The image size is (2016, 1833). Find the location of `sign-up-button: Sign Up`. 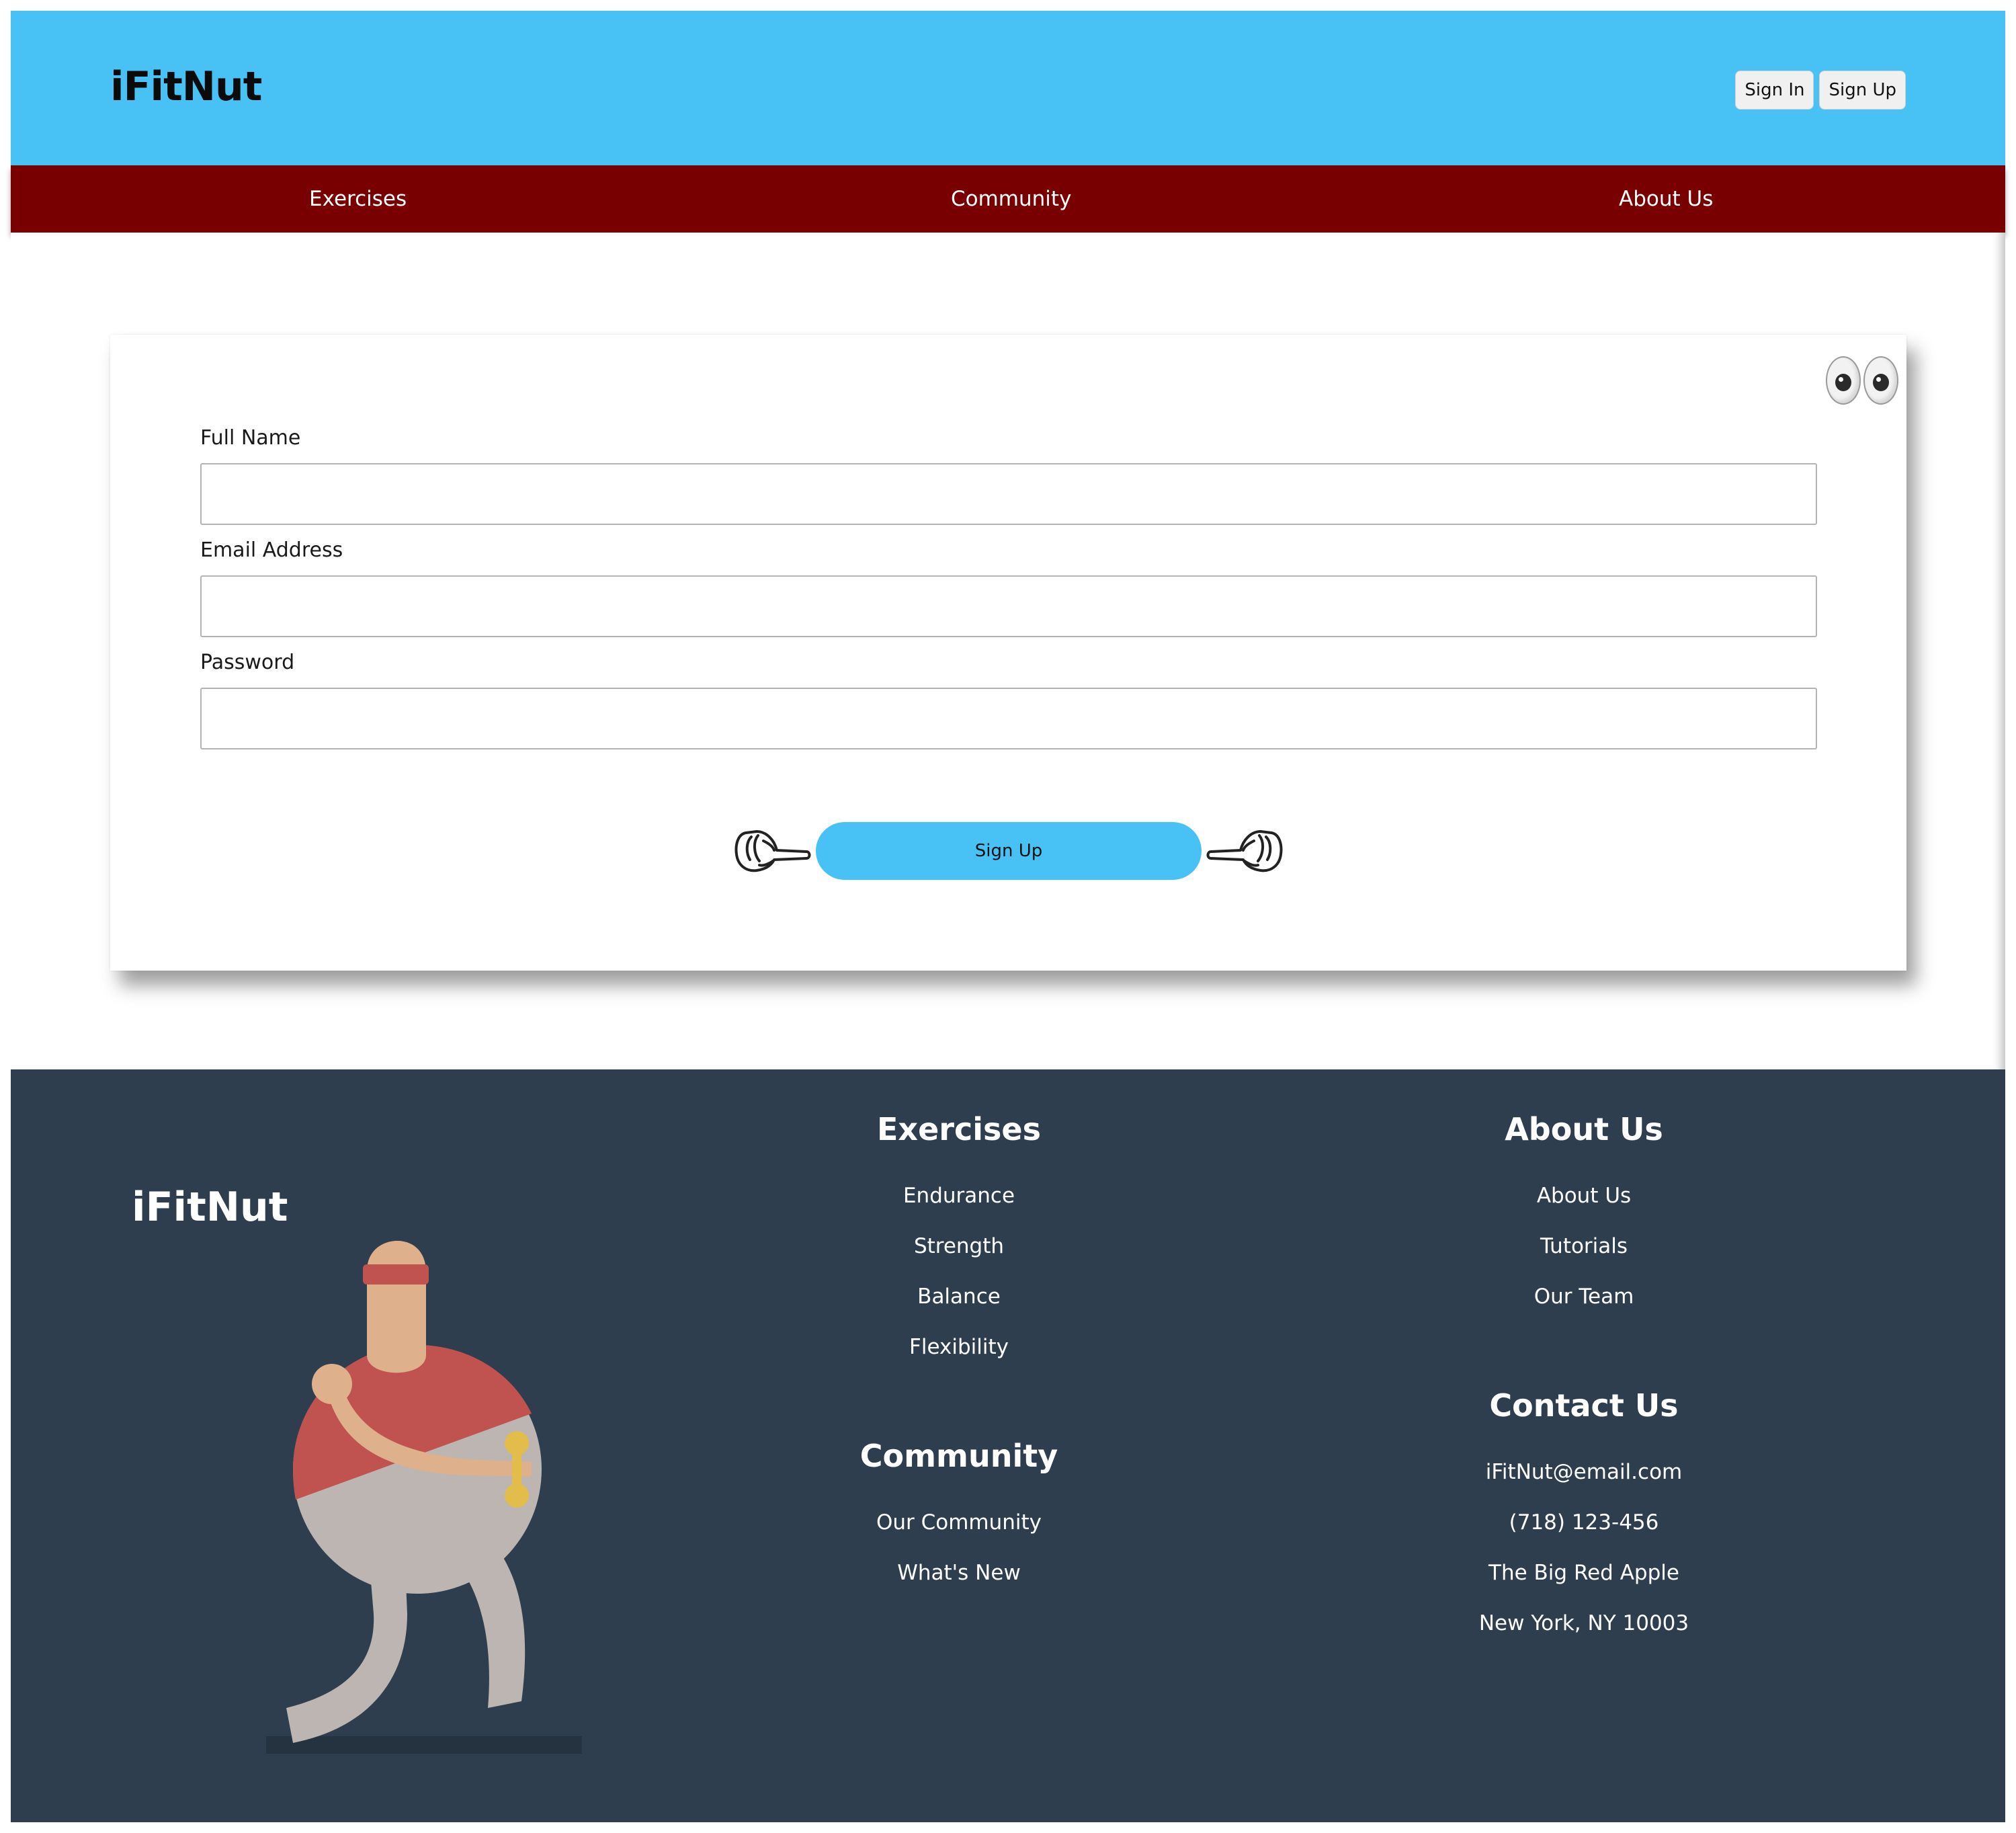

sign-up-button: Sign Up is located at coordinates (1863, 90).